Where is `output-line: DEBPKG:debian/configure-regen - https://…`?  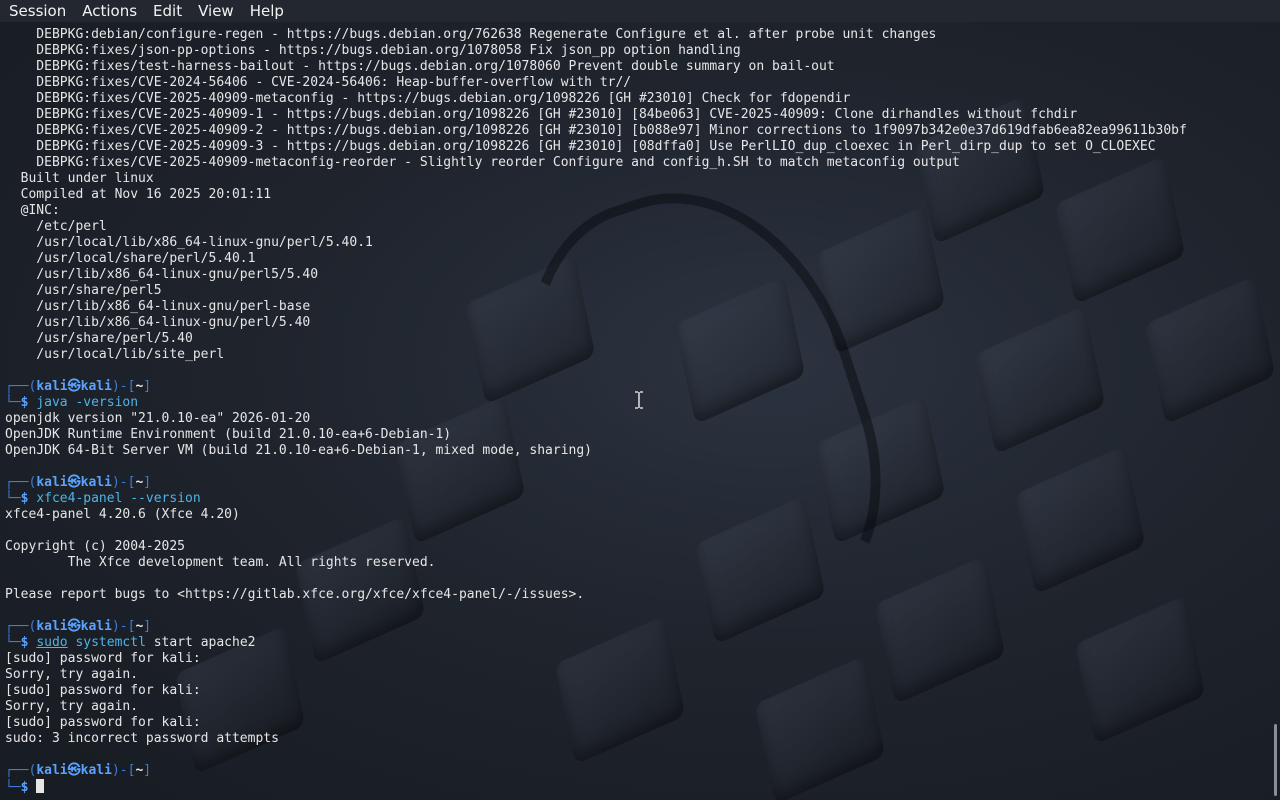 output-line: DEBPKG:debian/configure-regen - https://… is located at coordinates (471, 34).